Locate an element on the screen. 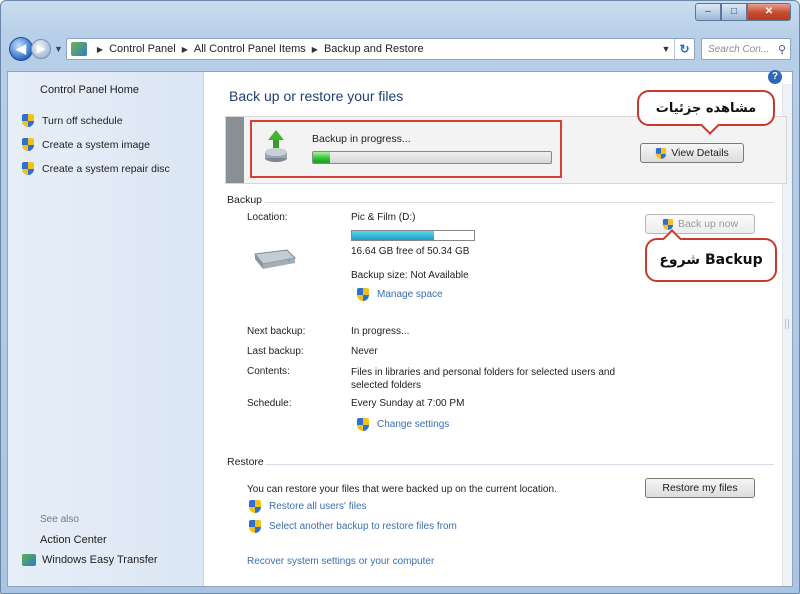 Image resolution: width=800 pixels, height=594 pixels. next-backup-key: Next backup: is located at coordinates (276, 331).